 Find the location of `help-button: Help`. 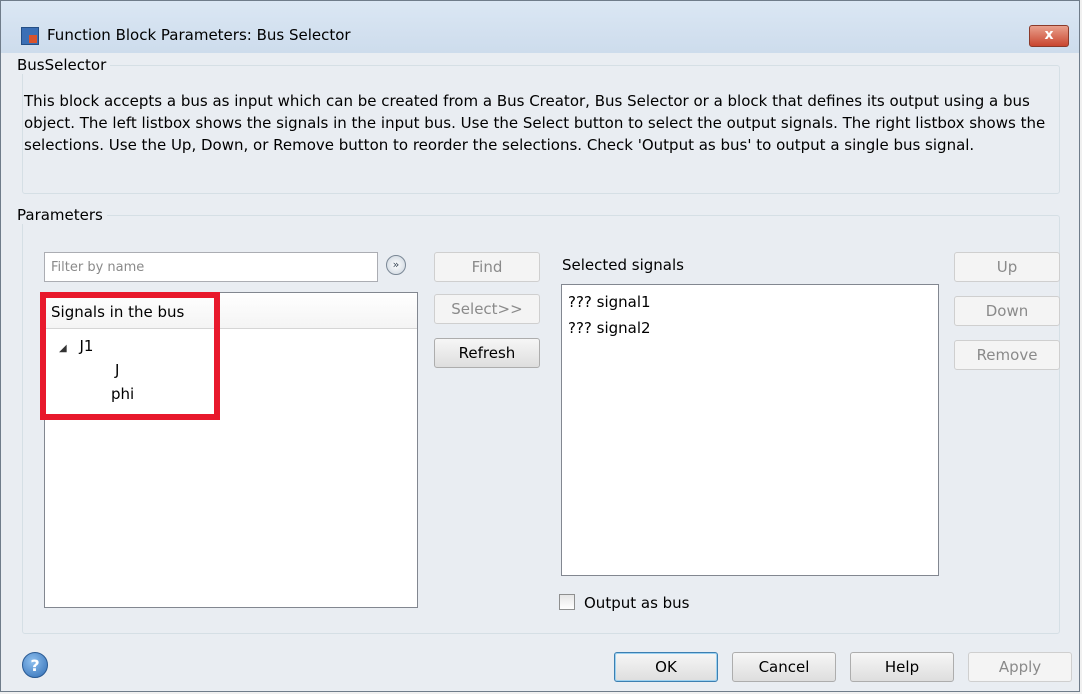

help-button: Help is located at coordinates (902, 667).